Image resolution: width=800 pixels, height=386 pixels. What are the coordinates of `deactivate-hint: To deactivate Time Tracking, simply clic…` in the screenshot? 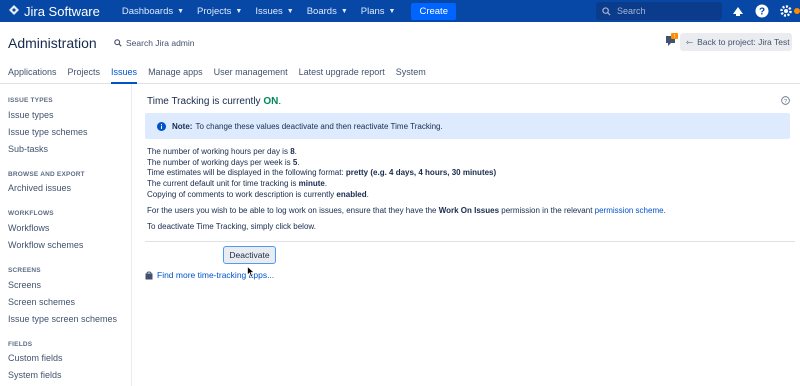 It's located at (231, 226).